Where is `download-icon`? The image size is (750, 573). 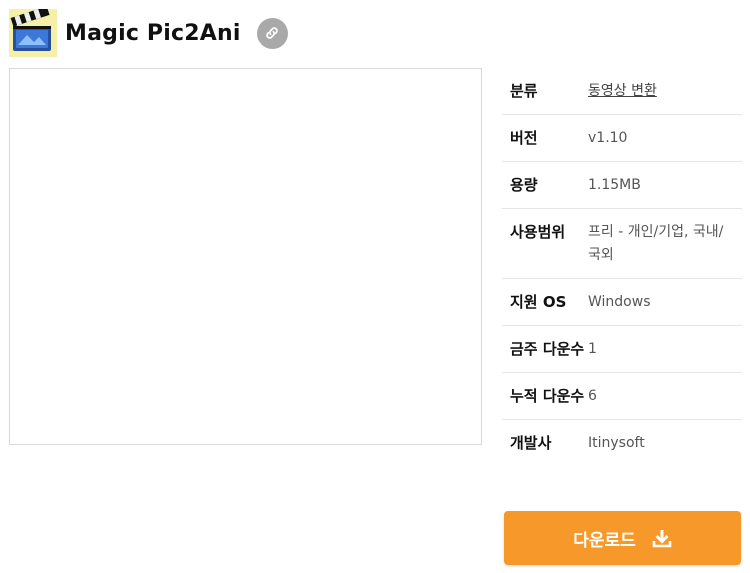 download-icon is located at coordinates (662, 538).